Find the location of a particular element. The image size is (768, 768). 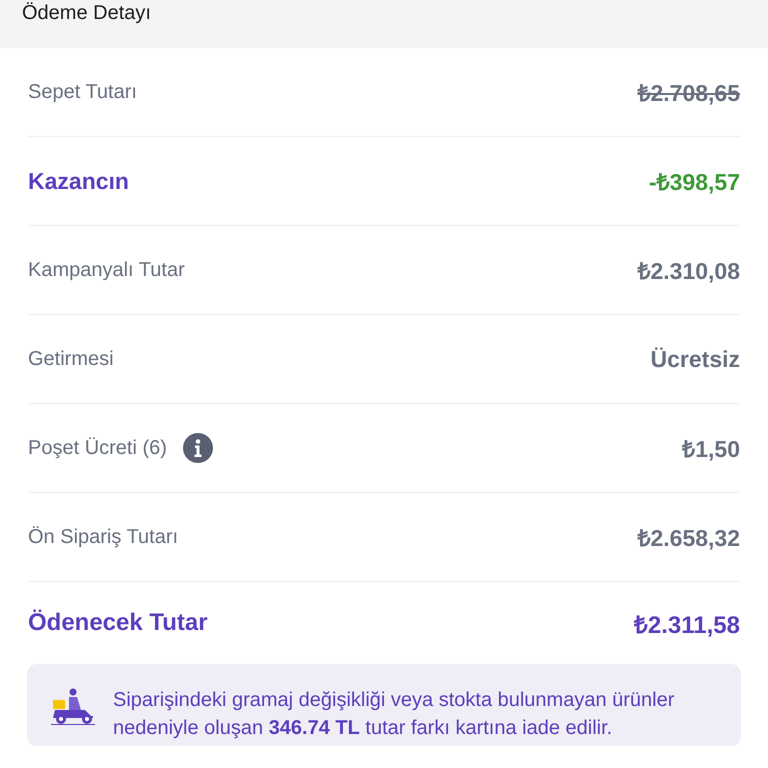

row-label: Kazancın is located at coordinates (78, 181).